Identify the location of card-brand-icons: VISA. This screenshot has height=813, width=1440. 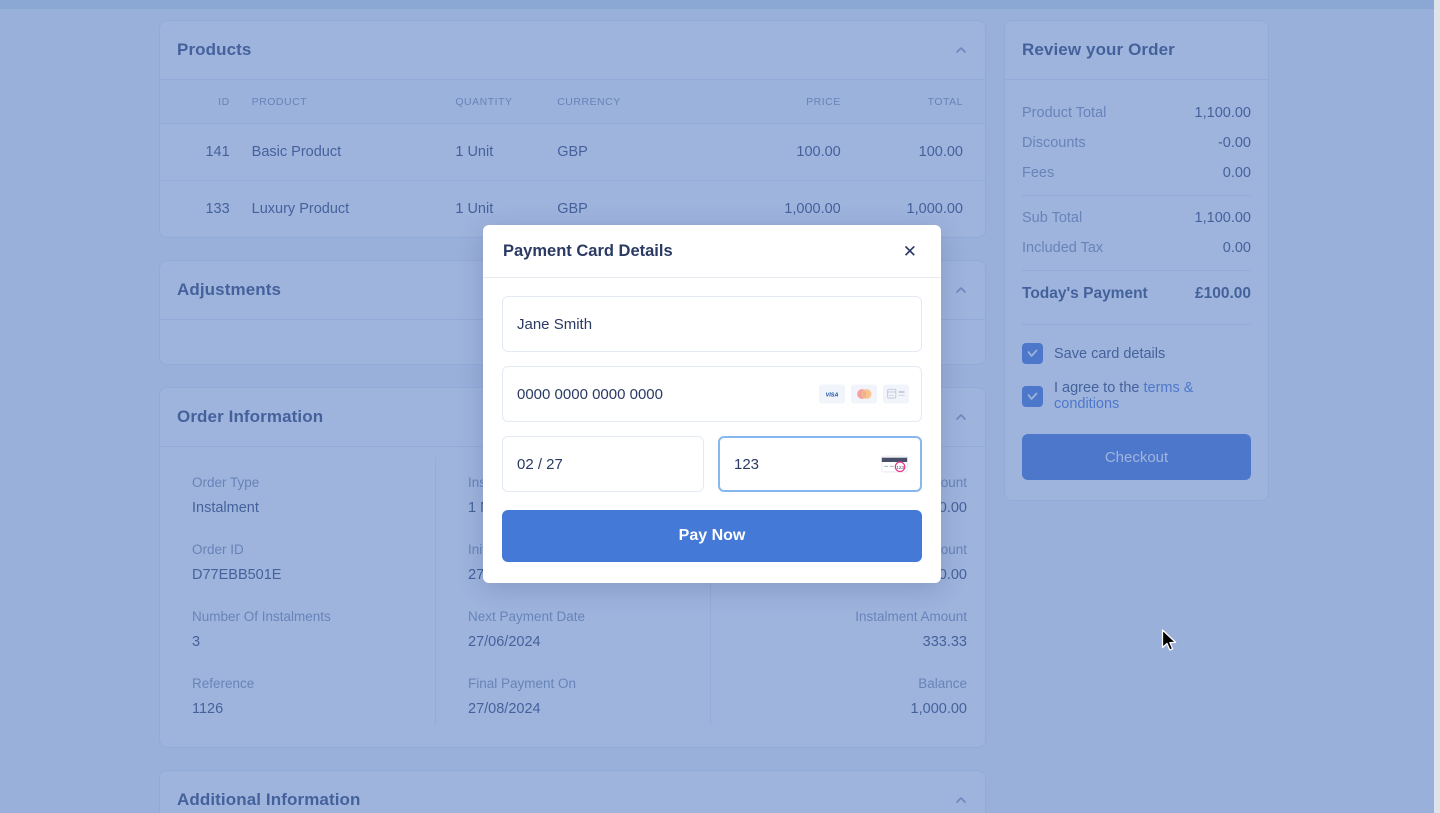
(864, 394).